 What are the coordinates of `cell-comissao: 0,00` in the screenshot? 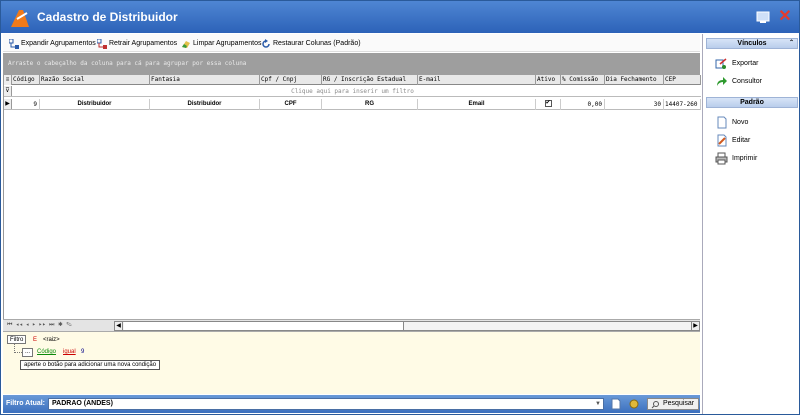 It's located at (583, 104).